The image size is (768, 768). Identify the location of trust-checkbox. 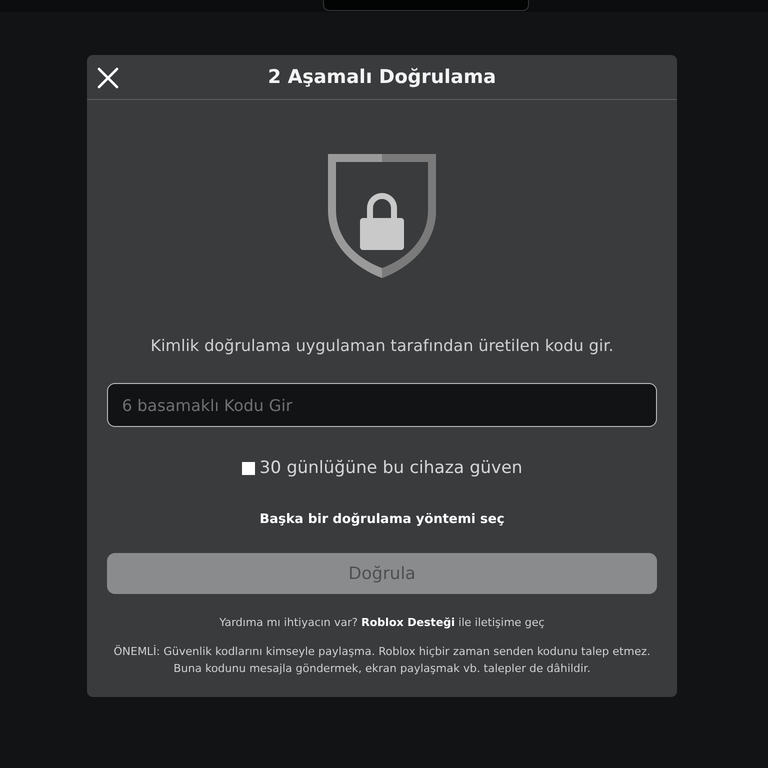
(248, 468).